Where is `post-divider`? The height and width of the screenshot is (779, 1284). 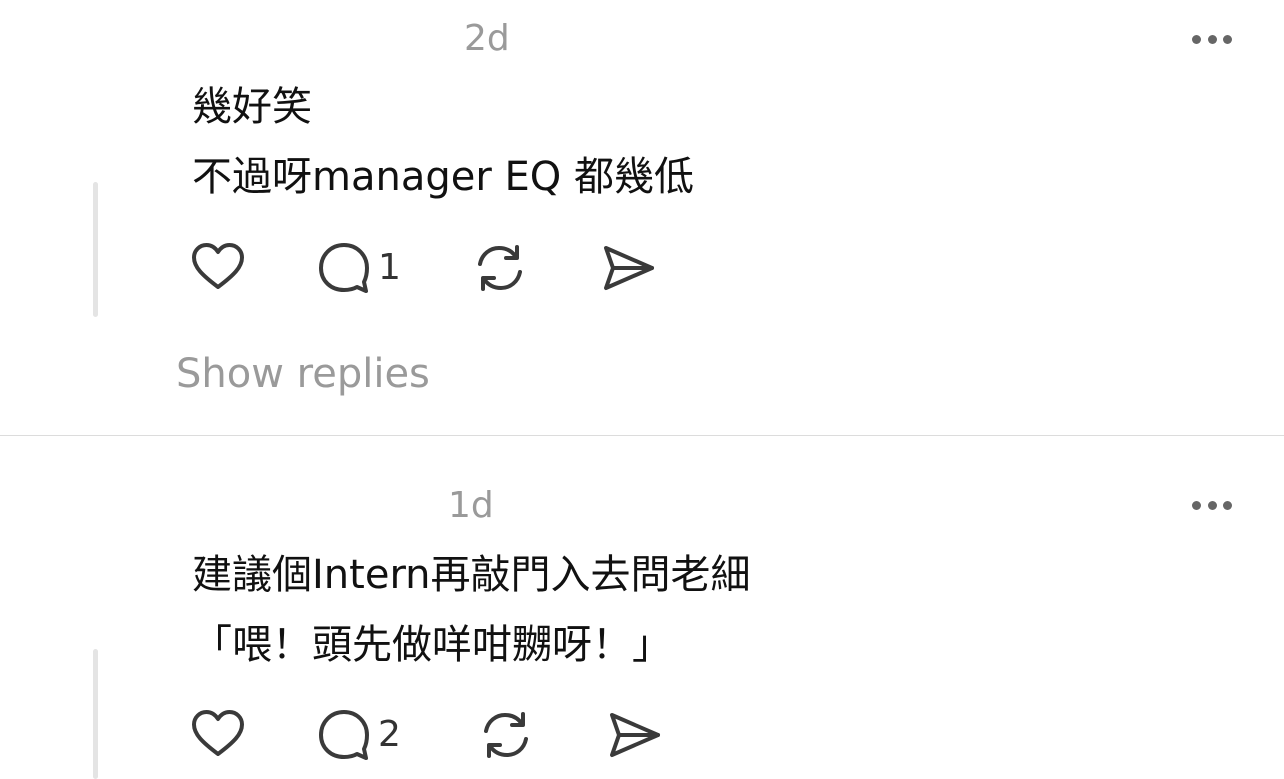 post-divider is located at coordinates (642, 435).